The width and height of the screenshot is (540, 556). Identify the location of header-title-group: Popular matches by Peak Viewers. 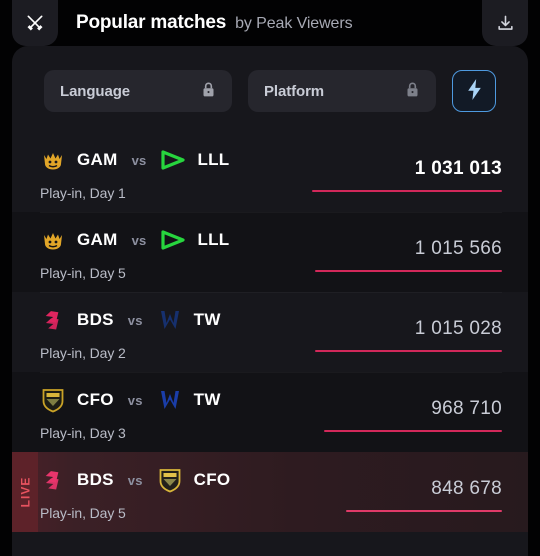
(214, 23).